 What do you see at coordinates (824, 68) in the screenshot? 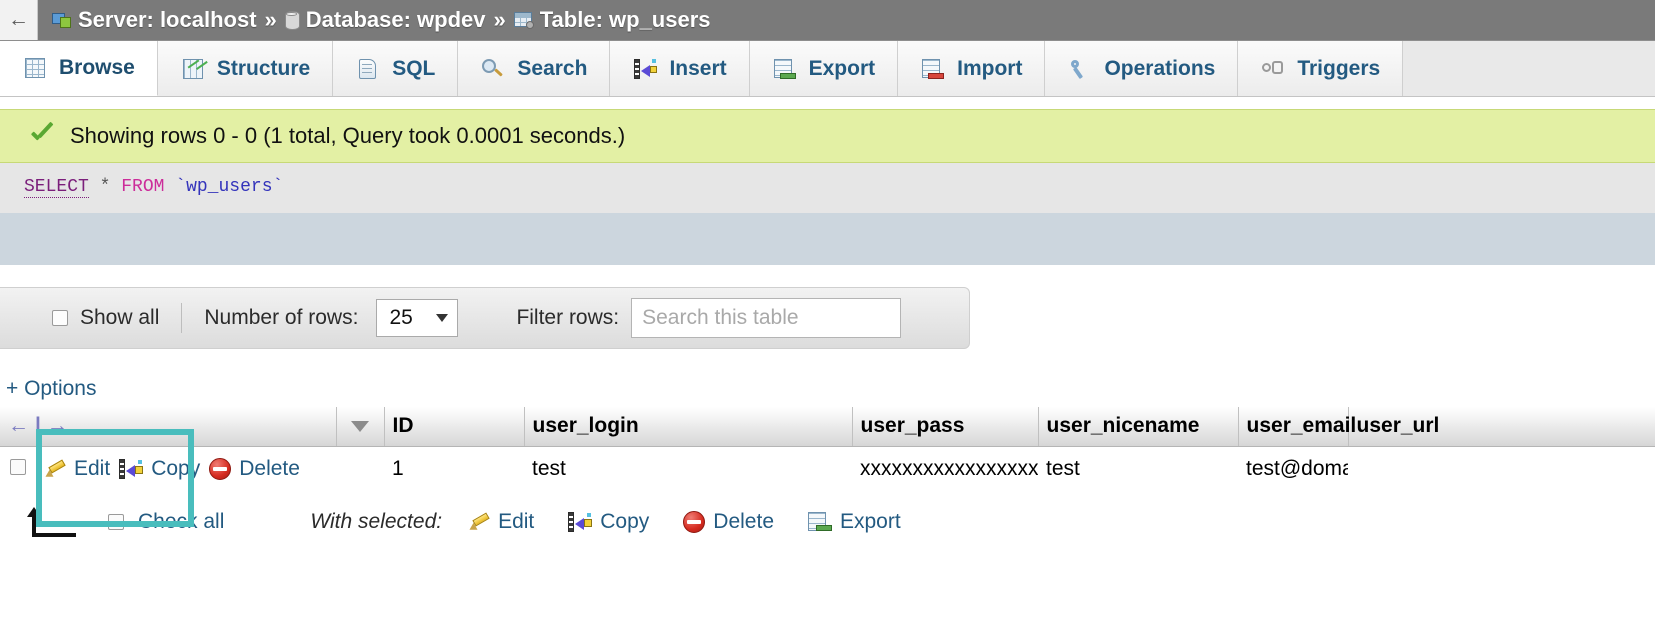
I see `tab-export: Export` at bounding box center [824, 68].